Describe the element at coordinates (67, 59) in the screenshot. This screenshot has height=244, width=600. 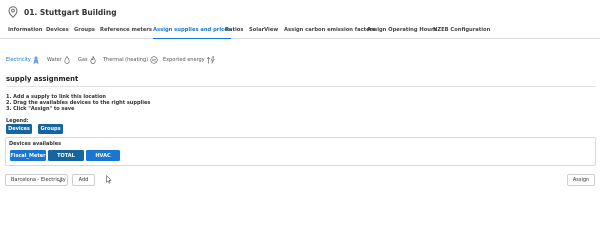
I see `water-drop-icon` at that location.